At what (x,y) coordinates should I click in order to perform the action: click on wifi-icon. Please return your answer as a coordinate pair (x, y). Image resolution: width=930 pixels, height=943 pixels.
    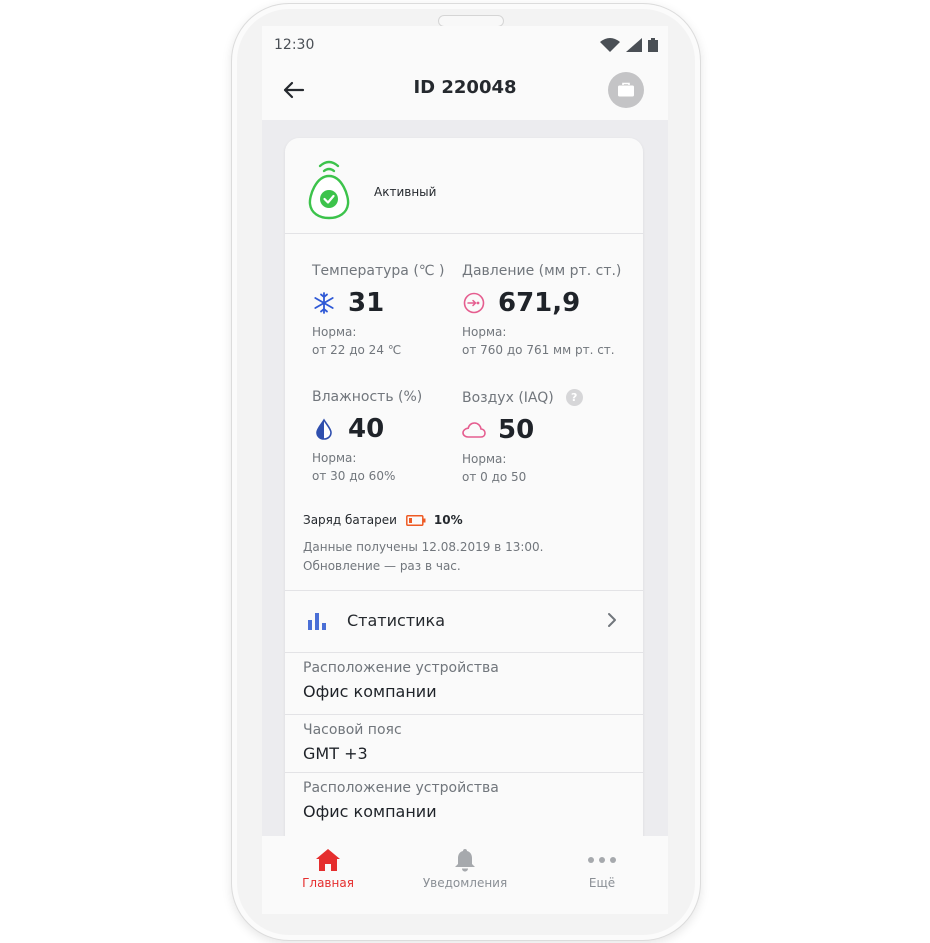
    Looking at the image, I should click on (610, 45).